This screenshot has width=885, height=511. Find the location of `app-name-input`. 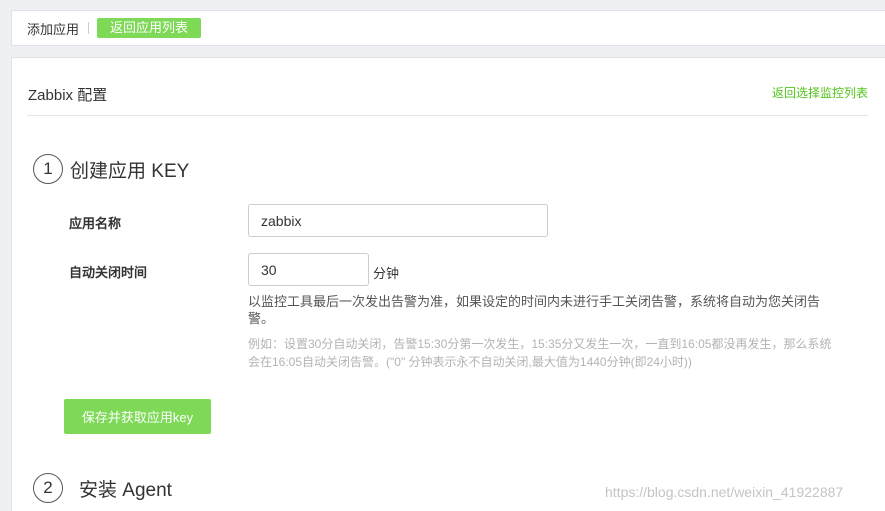

app-name-input is located at coordinates (398, 220).